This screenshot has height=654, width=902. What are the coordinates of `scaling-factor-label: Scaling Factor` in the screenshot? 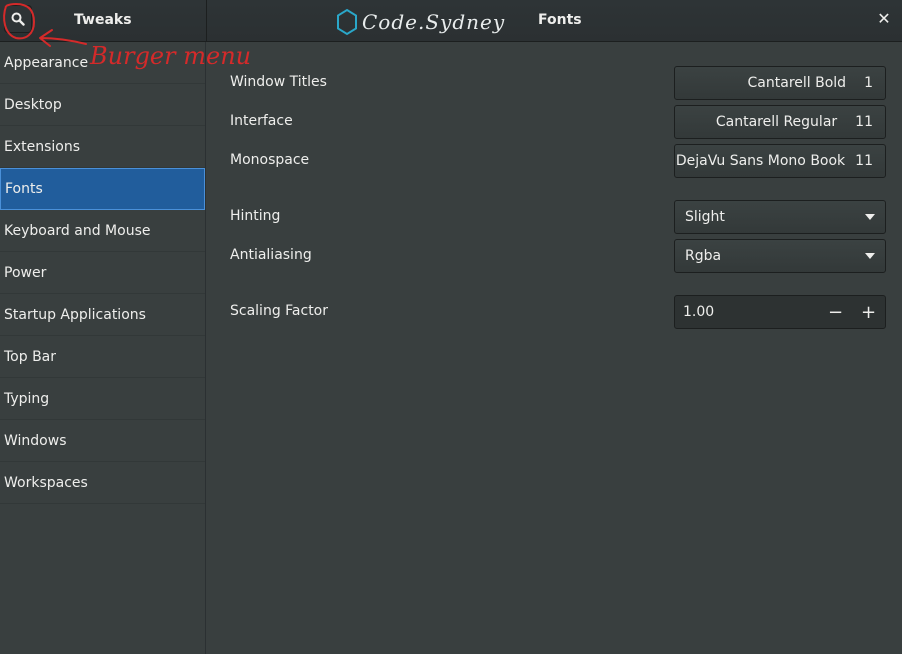 It's located at (279, 311).